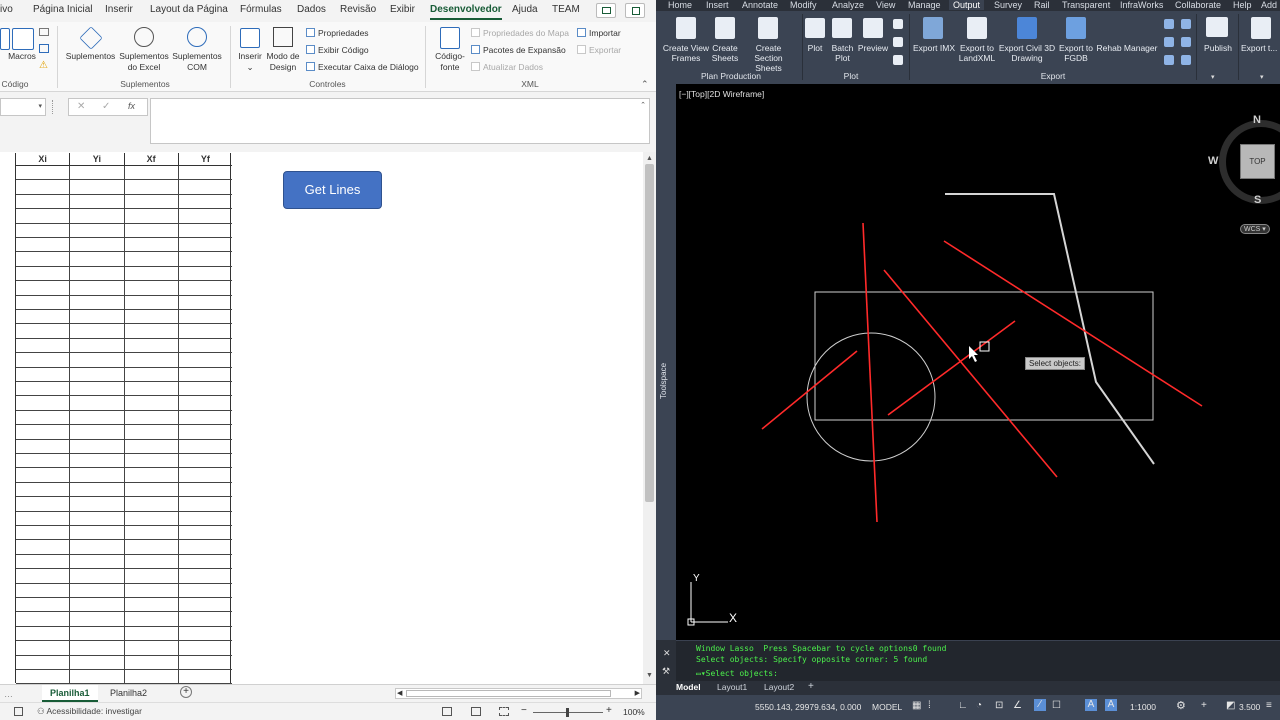  What do you see at coordinates (916, 705) in the screenshot?
I see `grid-icon: ▦` at bounding box center [916, 705].